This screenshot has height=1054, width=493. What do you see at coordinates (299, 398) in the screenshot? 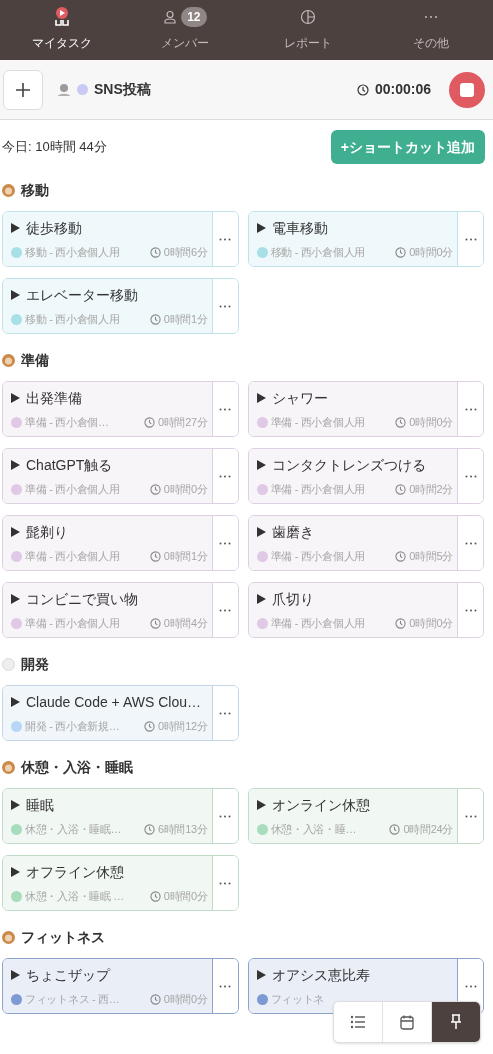
I see `task-title: シャワー` at bounding box center [299, 398].